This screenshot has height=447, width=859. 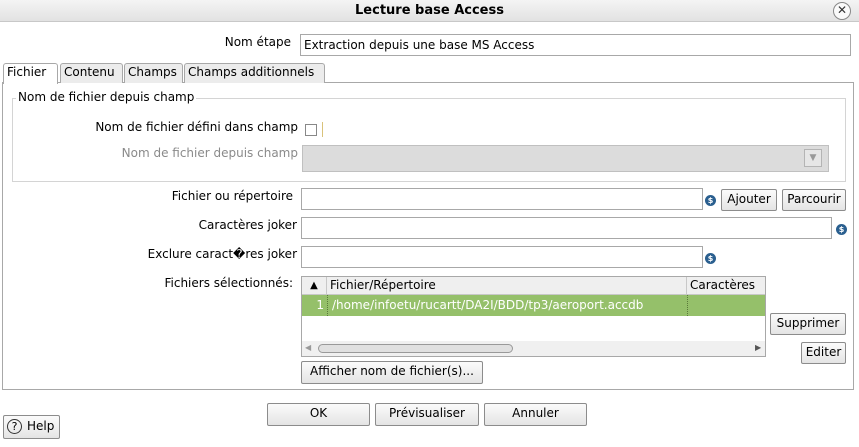 I want to click on filename-in-field-checkbox, so click(x=311, y=130).